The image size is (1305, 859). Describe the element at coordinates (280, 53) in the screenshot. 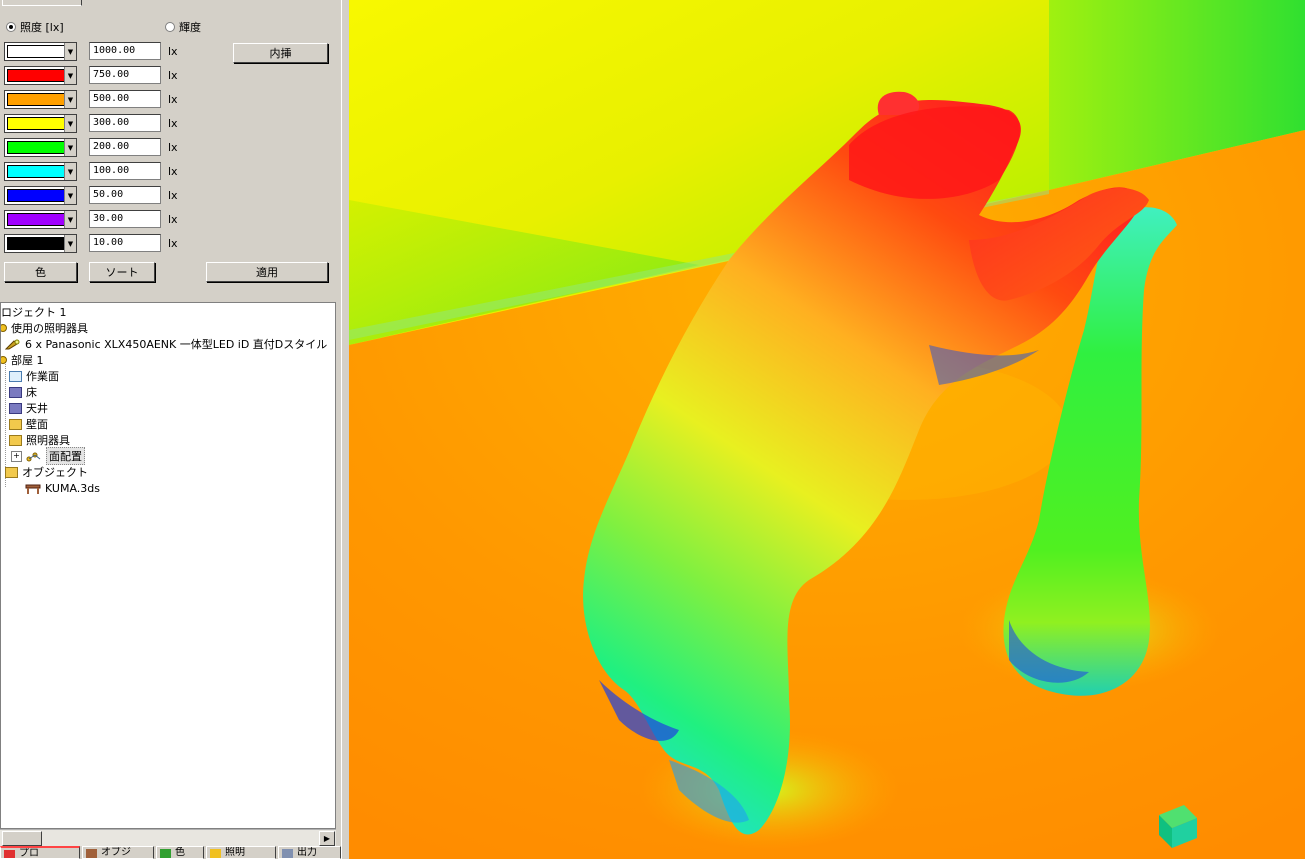

I see `interpolate-button: 内挿` at that location.